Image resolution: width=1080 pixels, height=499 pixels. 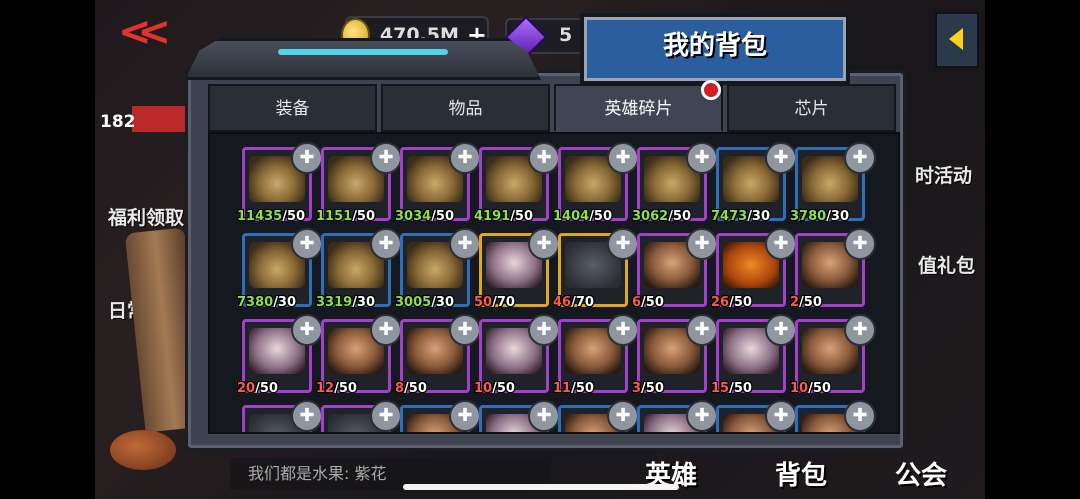 I want to click on hero-fragment-card: ✚ 20/50, so click(x=280, y=355).